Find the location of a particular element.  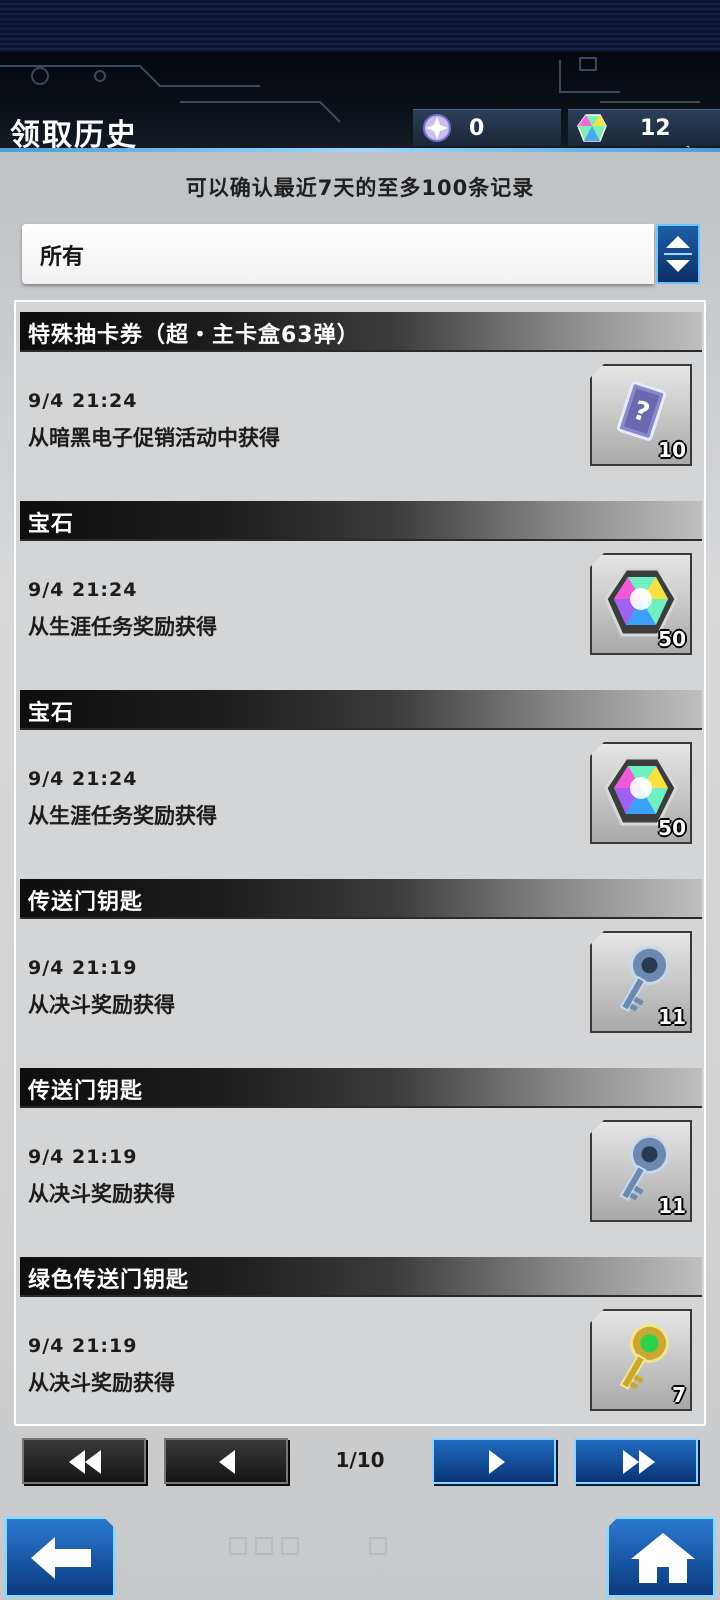

entry-title: 特殊抽卡券（超・主卡盒63弹） is located at coordinates (194, 335).